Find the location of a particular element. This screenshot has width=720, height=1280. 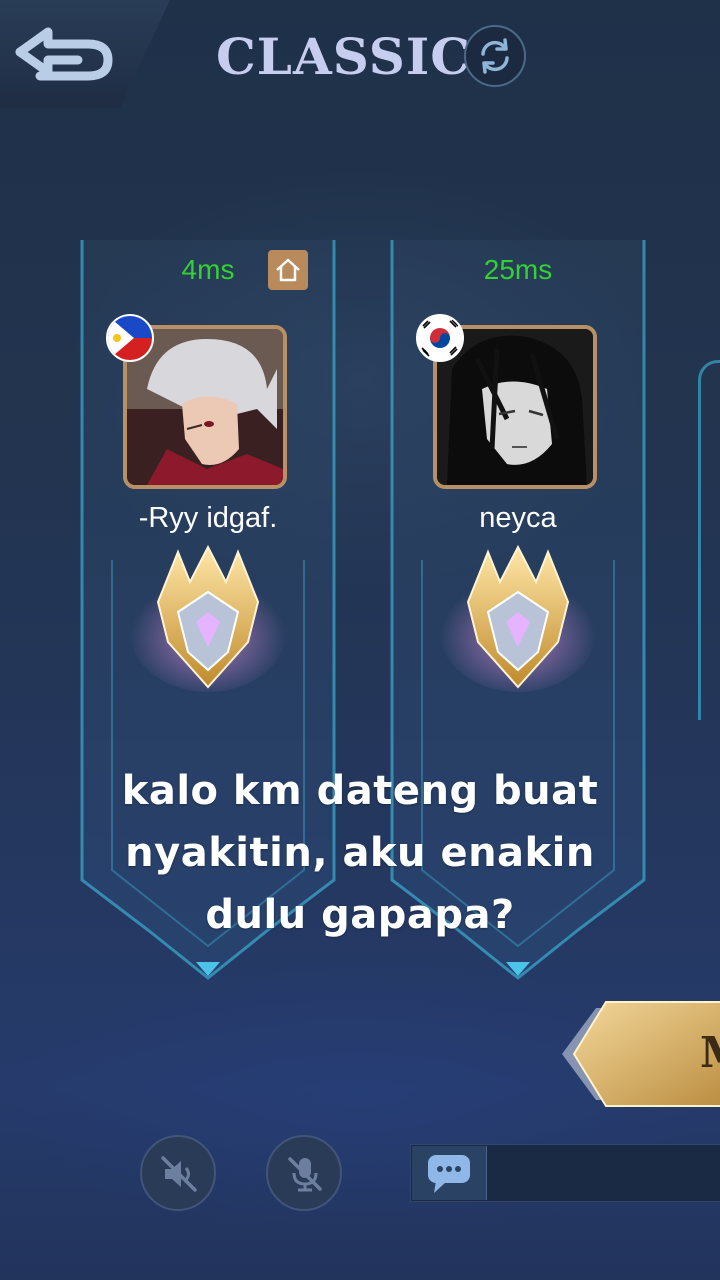

mic-muted-icon is located at coordinates (305, 1174).